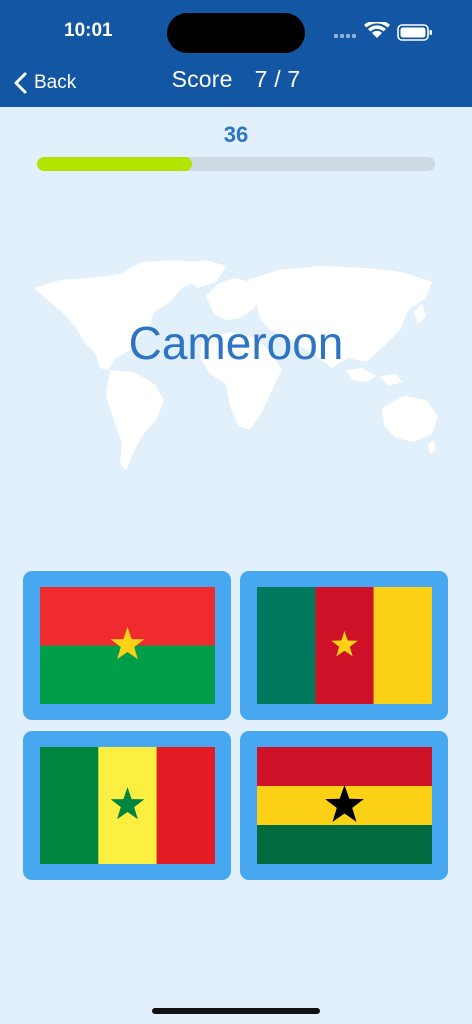  What do you see at coordinates (236, 164) in the screenshot?
I see `progress-bar` at bounding box center [236, 164].